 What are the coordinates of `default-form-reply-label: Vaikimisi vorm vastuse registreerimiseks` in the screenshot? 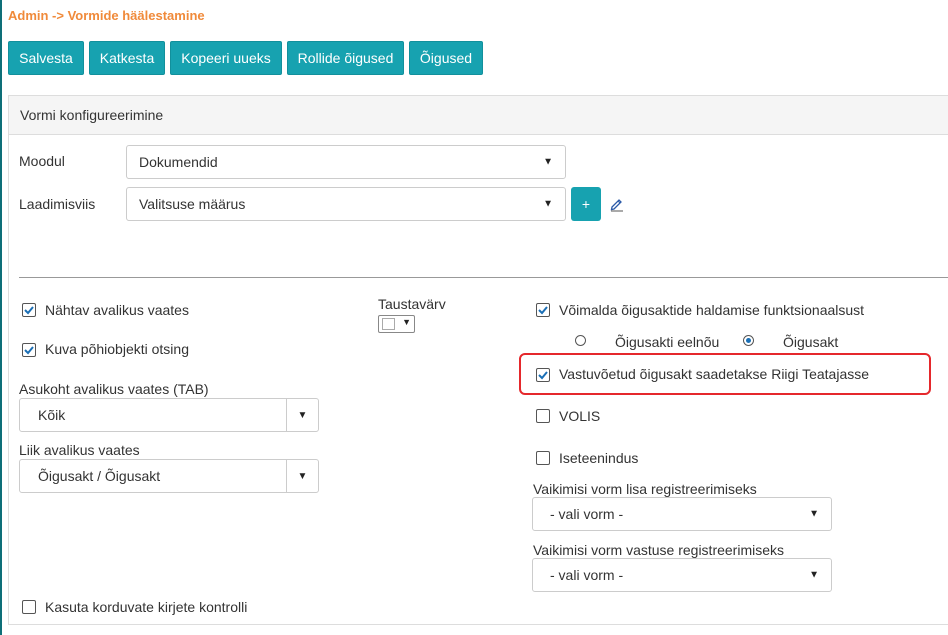 It's located at (659, 550).